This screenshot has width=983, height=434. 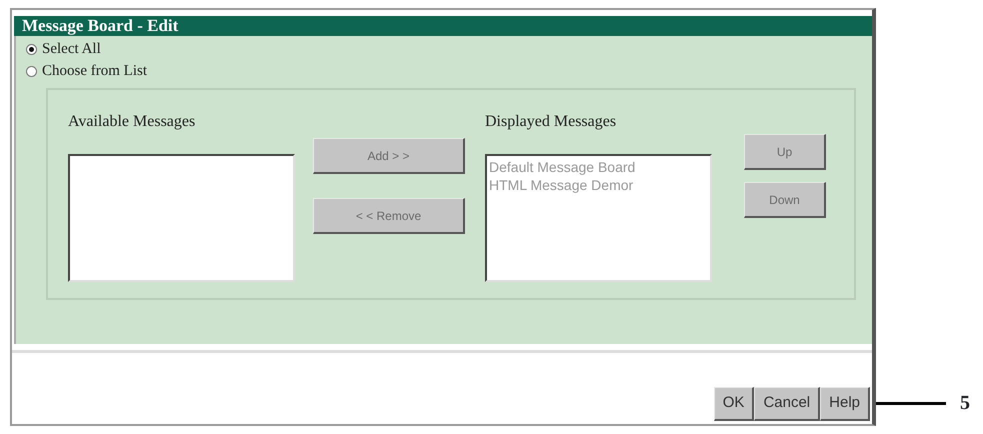 What do you see at coordinates (787, 404) in the screenshot?
I see `cancel-button: Cancel` at bounding box center [787, 404].